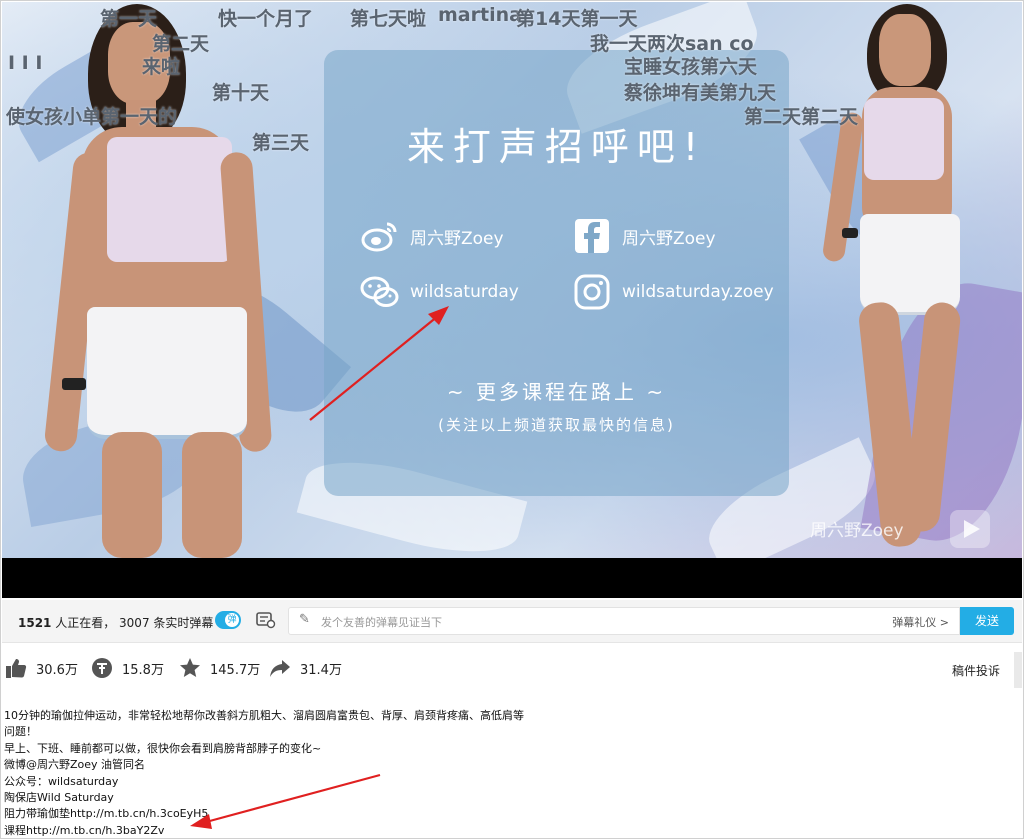 This screenshot has width=1024, height=839. I want to click on like-button: 30.6万, so click(41, 668).